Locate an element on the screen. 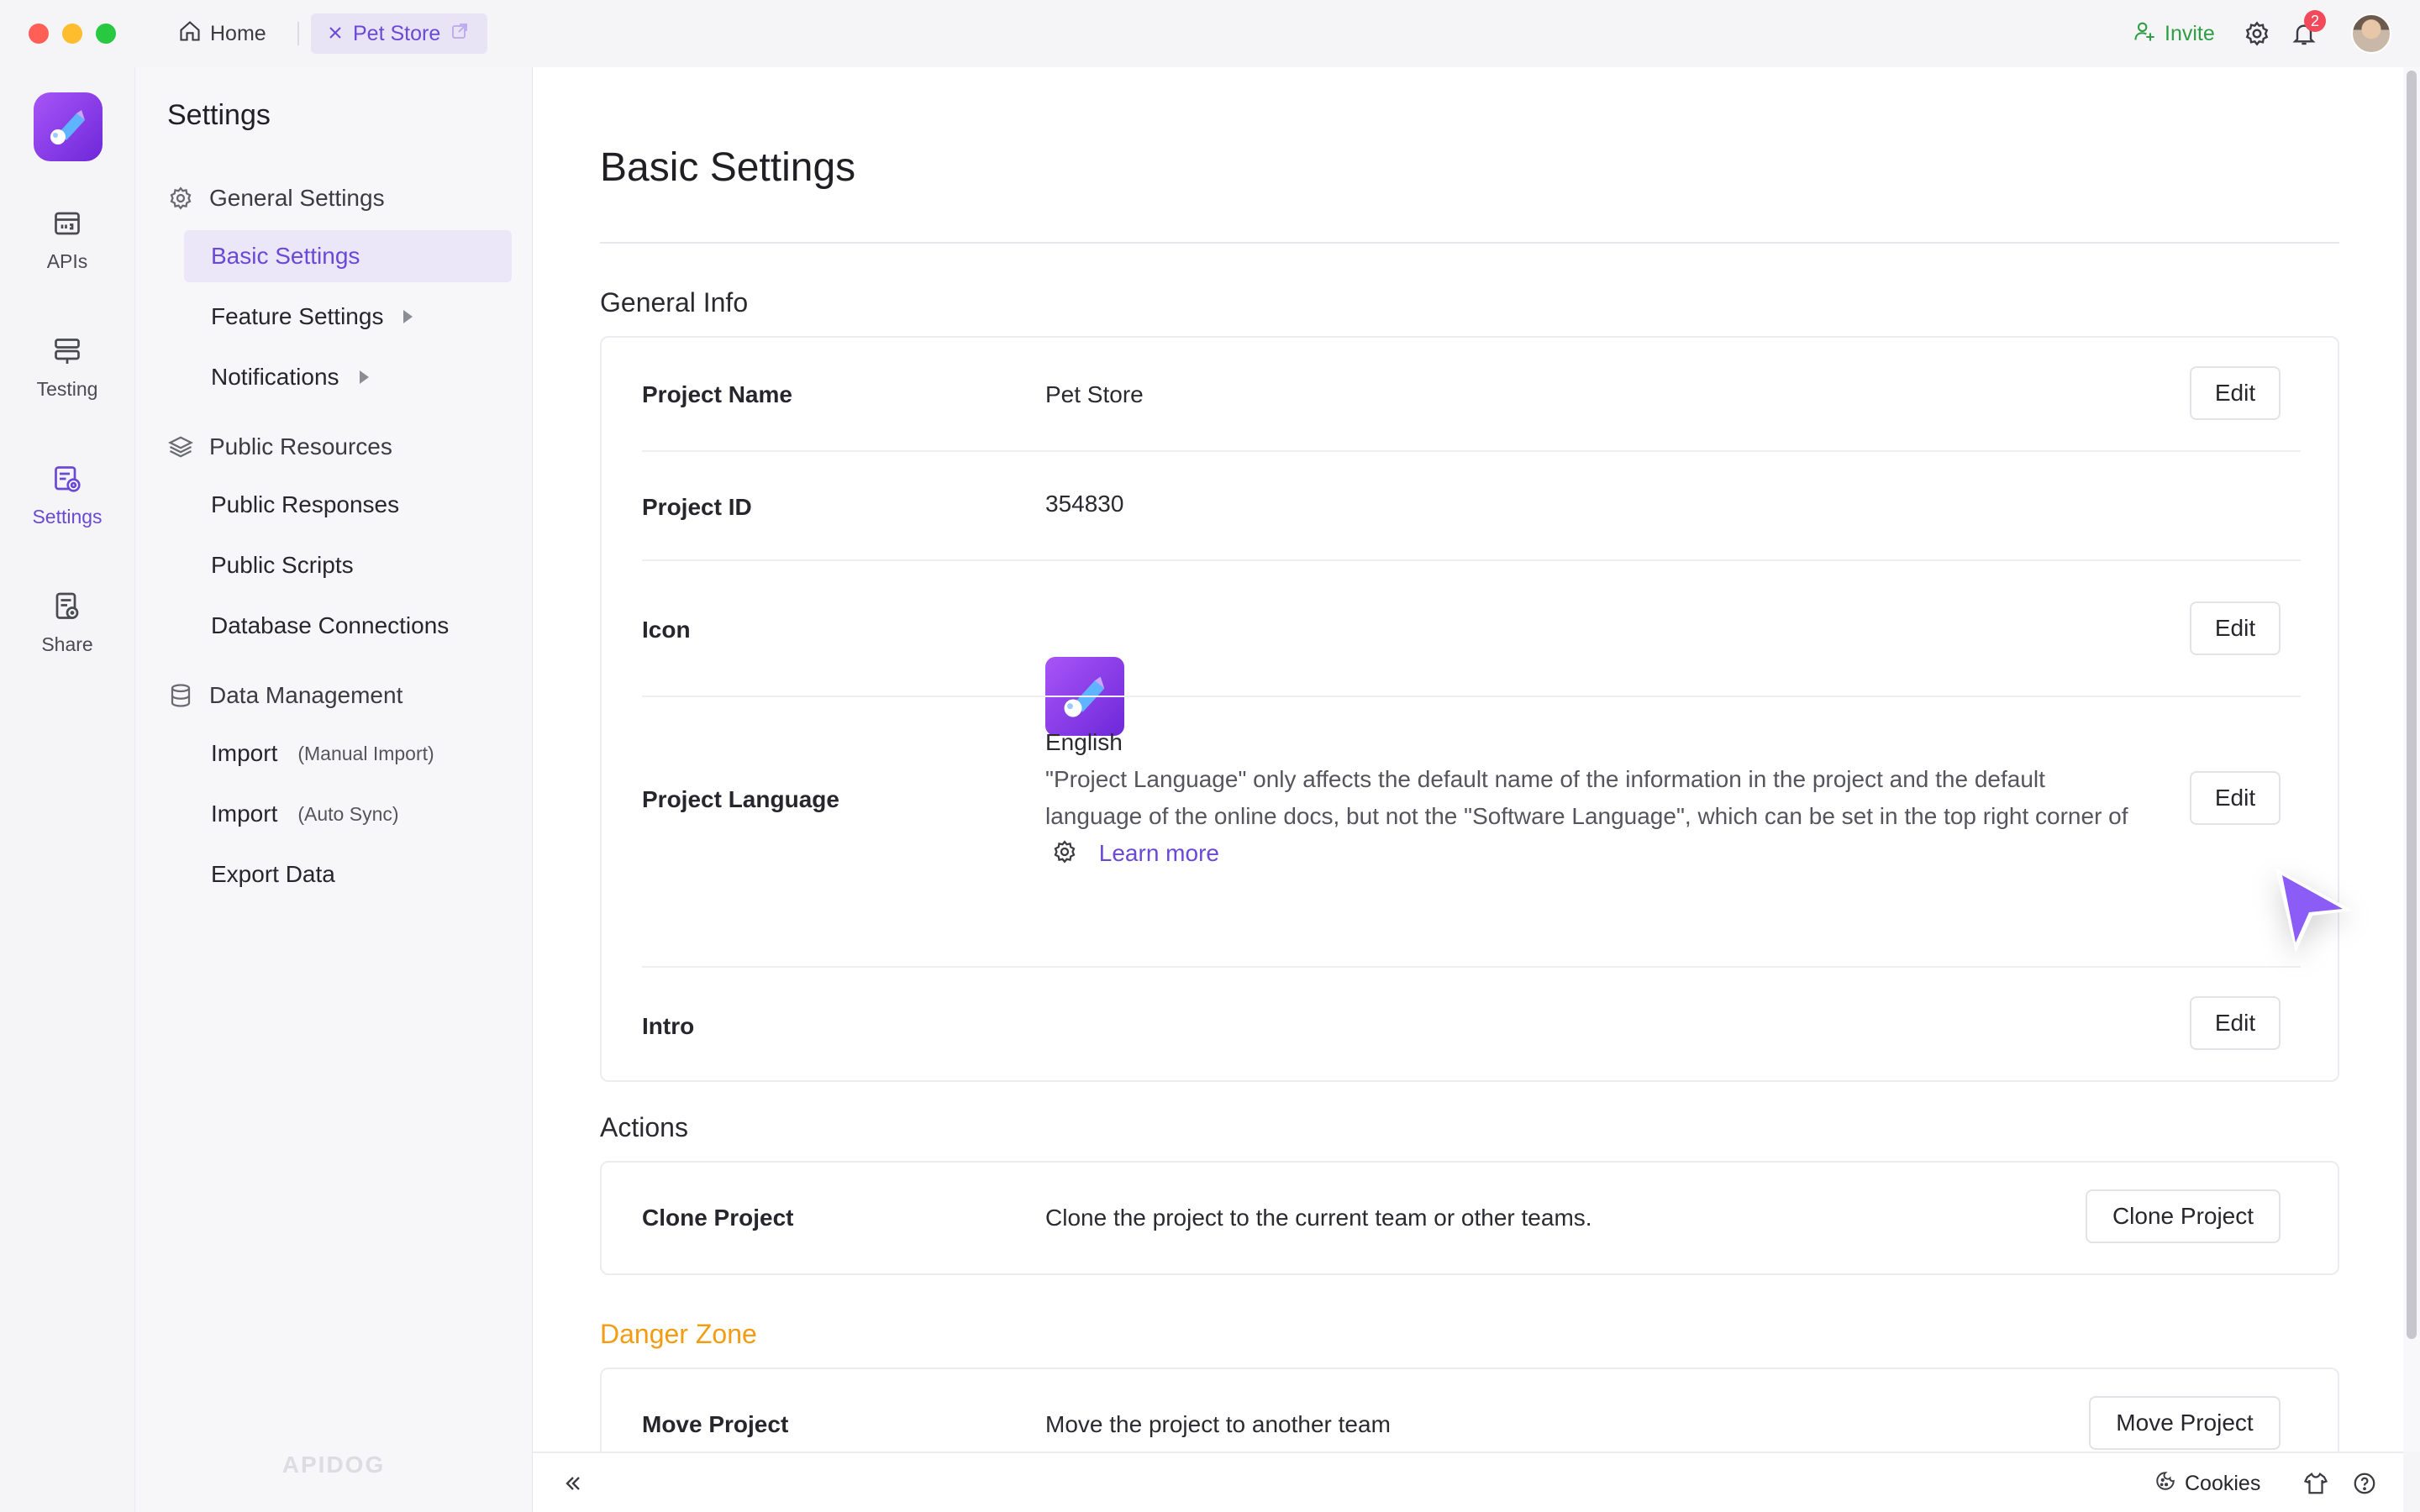 The width and height of the screenshot is (2420, 1512). cookies-label: Cookies is located at coordinates (2223, 1483).